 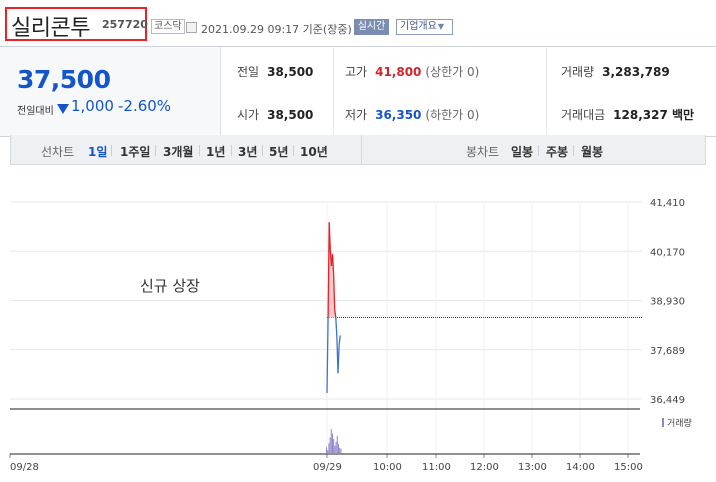 I want to click on stat-low: 저가 36,350 (하한가 0), so click(x=412, y=114).